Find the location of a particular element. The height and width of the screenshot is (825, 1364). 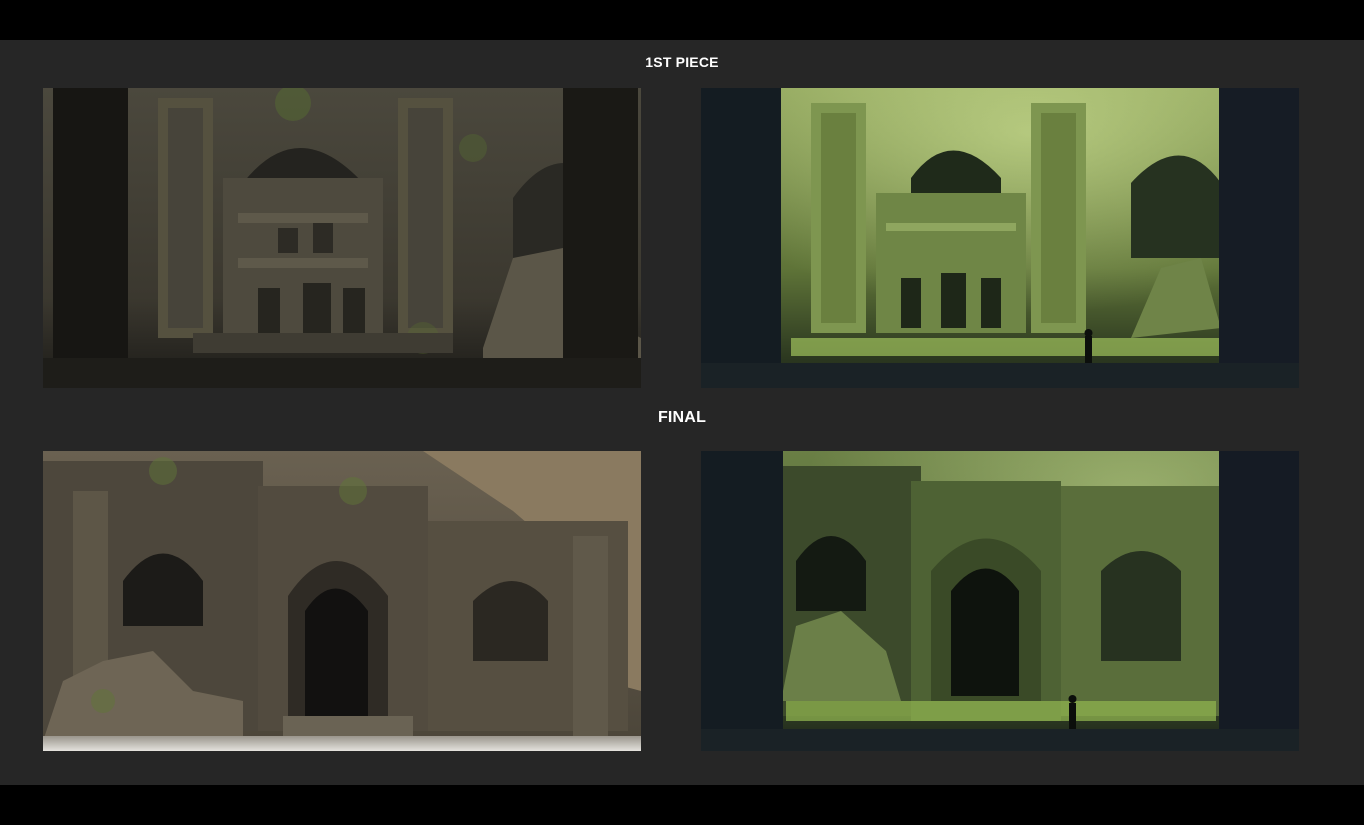

heading-final: FINAL is located at coordinates (682, 417).